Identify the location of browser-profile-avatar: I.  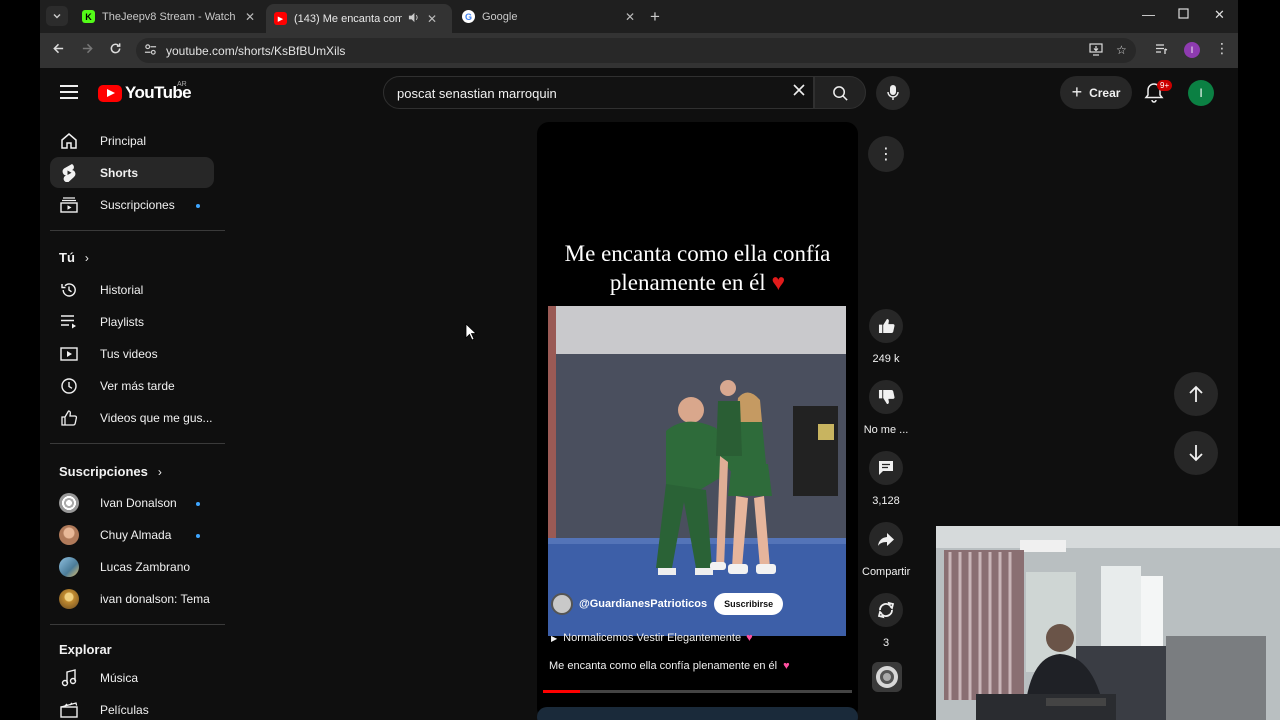
(1192, 50).